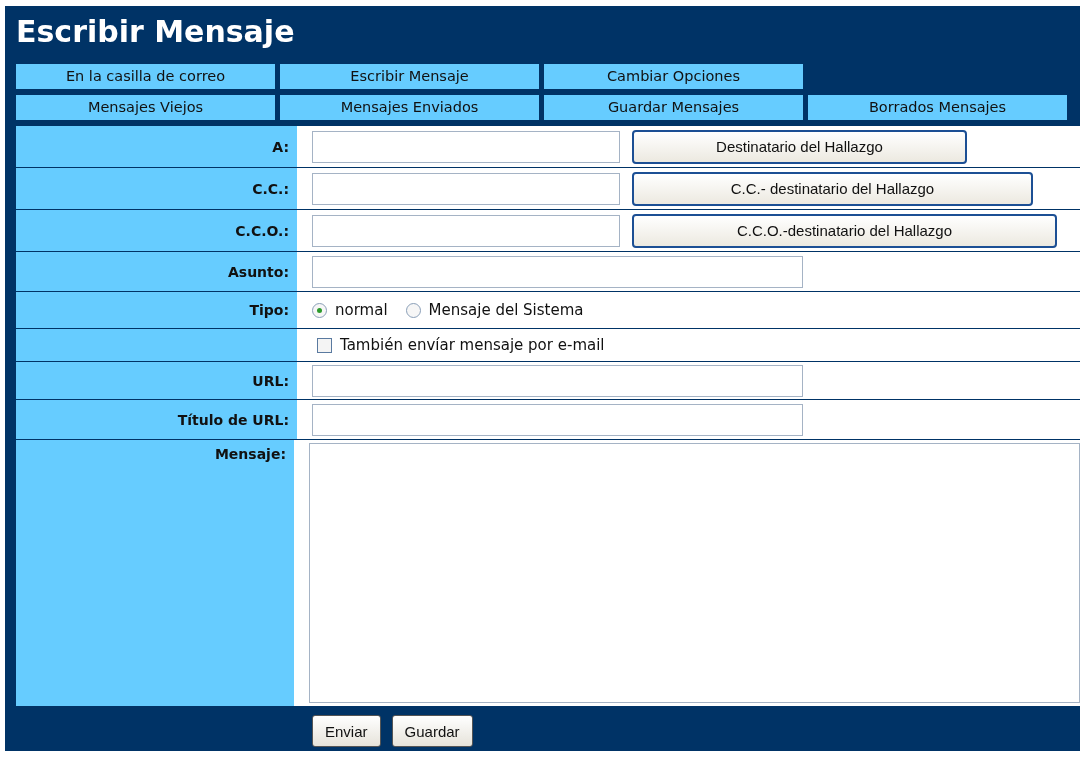  Describe the element at coordinates (270, 380) in the screenshot. I see `field-label: URL:` at that location.